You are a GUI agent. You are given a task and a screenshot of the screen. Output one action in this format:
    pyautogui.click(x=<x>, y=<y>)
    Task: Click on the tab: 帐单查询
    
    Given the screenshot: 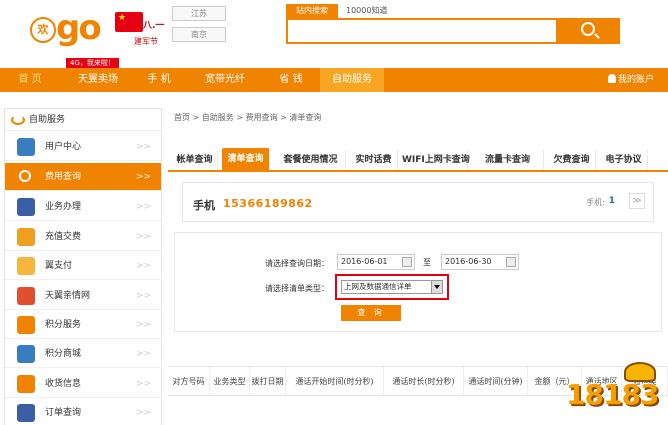 What is the action you would take?
    pyautogui.click(x=195, y=160)
    